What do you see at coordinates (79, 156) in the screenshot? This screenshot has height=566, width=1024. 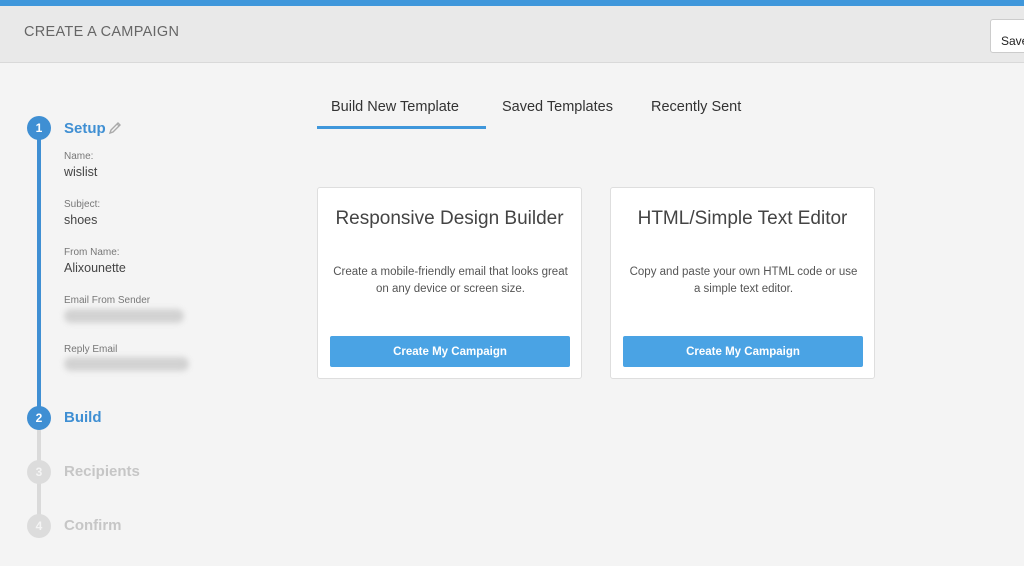 I see `name-label: Name:` at bounding box center [79, 156].